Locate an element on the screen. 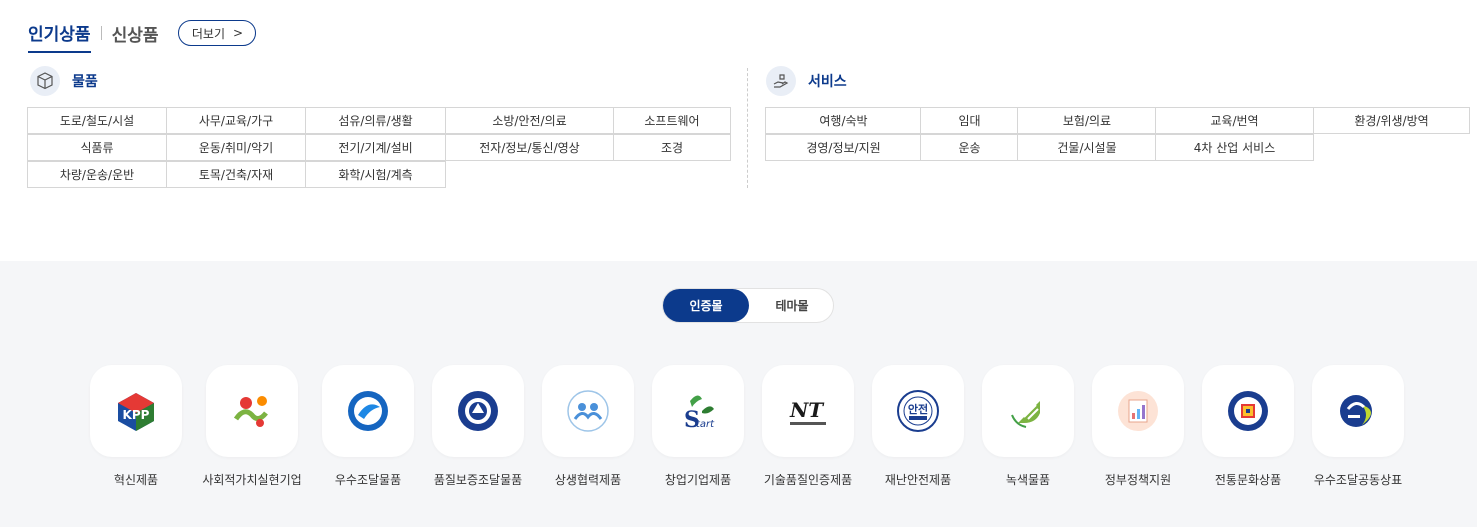 The image size is (1477, 527). svg-text: tart is located at coordinates (705, 424).